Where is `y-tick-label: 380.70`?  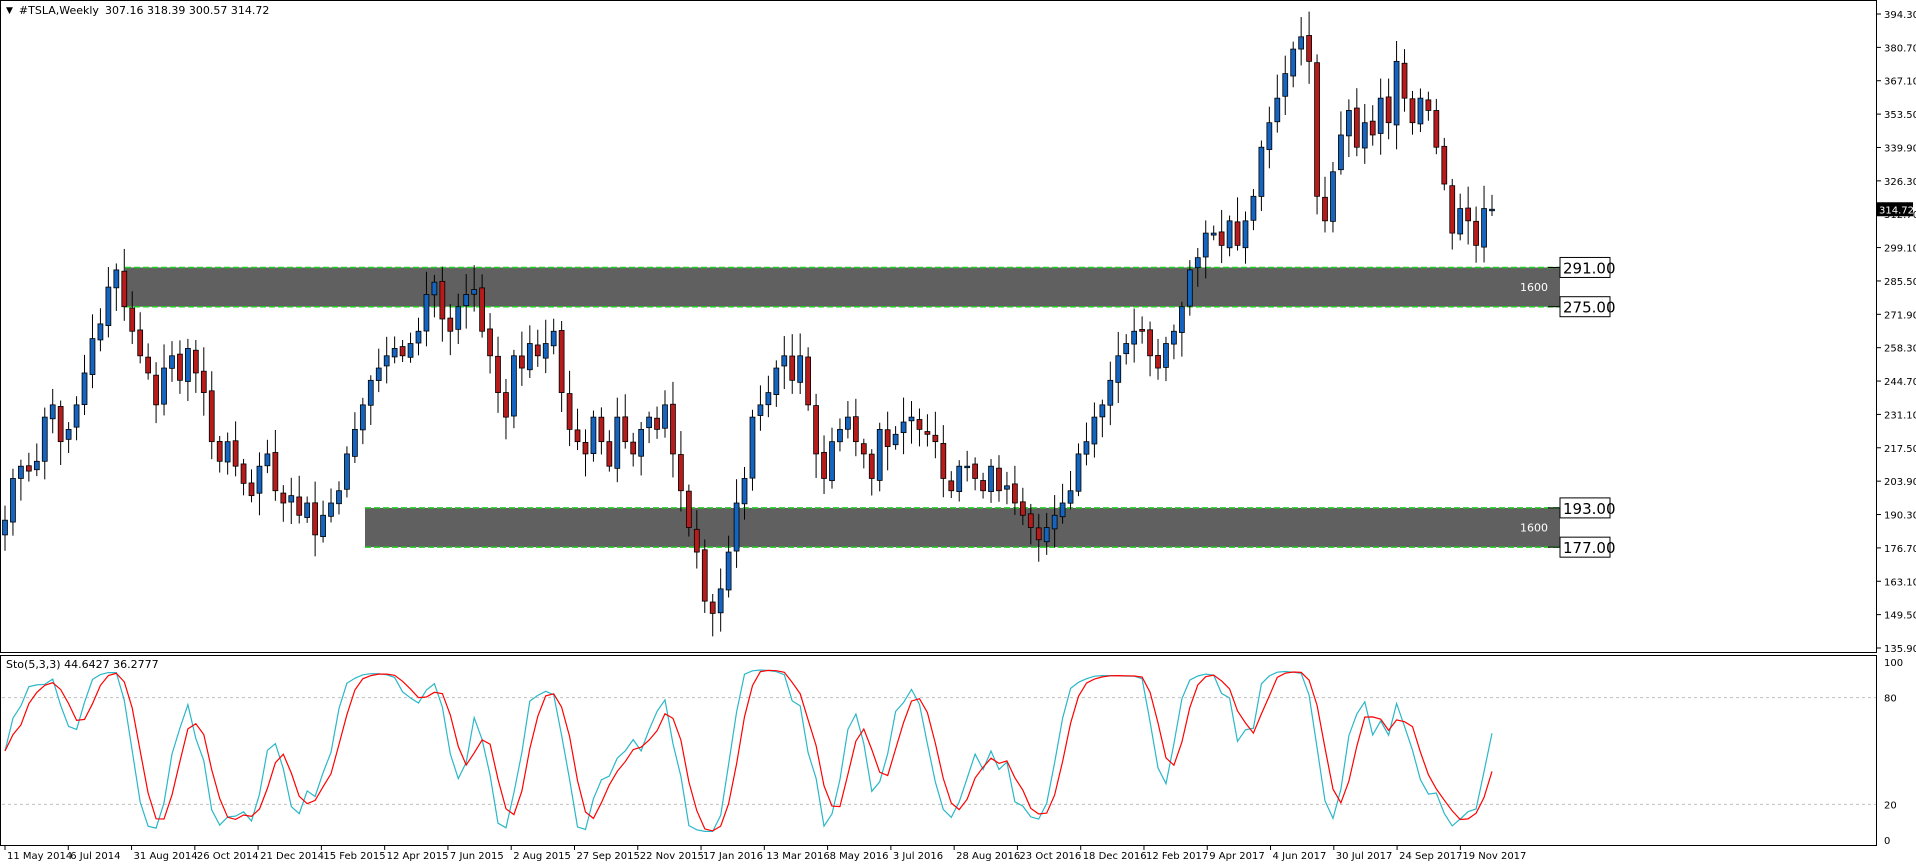 y-tick-label: 380.70 is located at coordinates (1900, 48).